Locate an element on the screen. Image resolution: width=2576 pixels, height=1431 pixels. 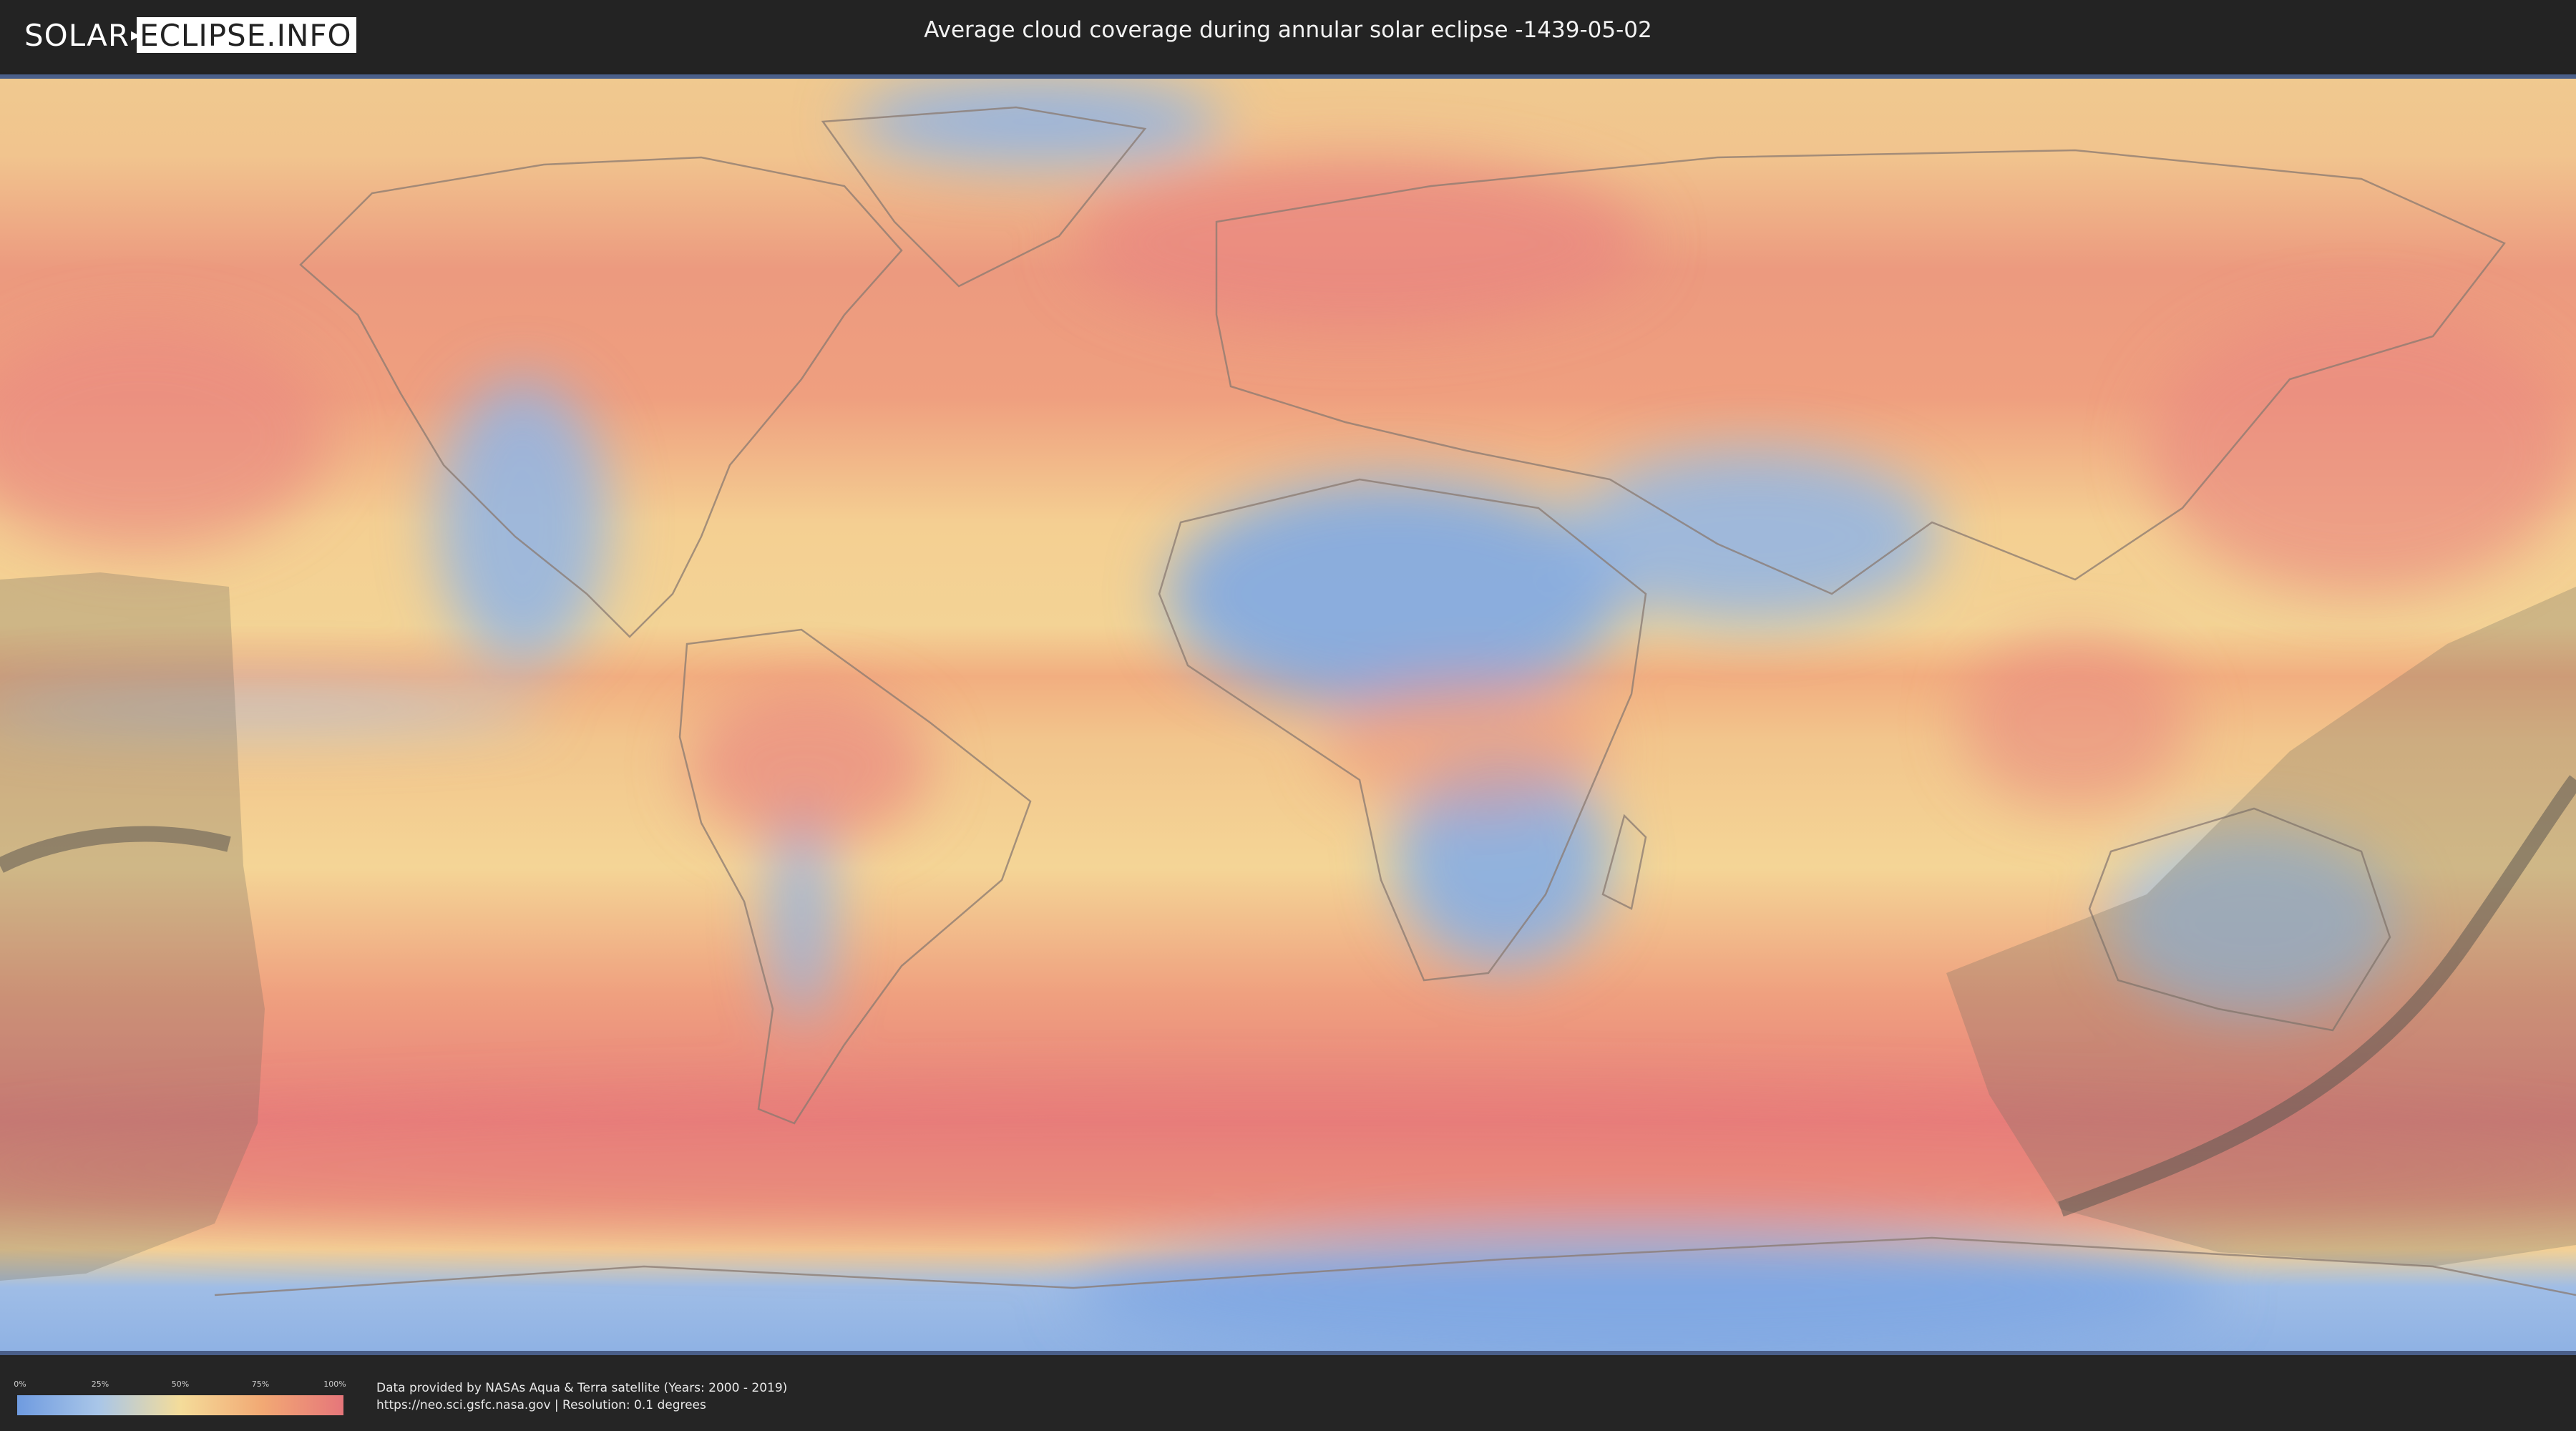
legend-ticks: 0% 25% 50% 75% 100% is located at coordinates (180, 1385).